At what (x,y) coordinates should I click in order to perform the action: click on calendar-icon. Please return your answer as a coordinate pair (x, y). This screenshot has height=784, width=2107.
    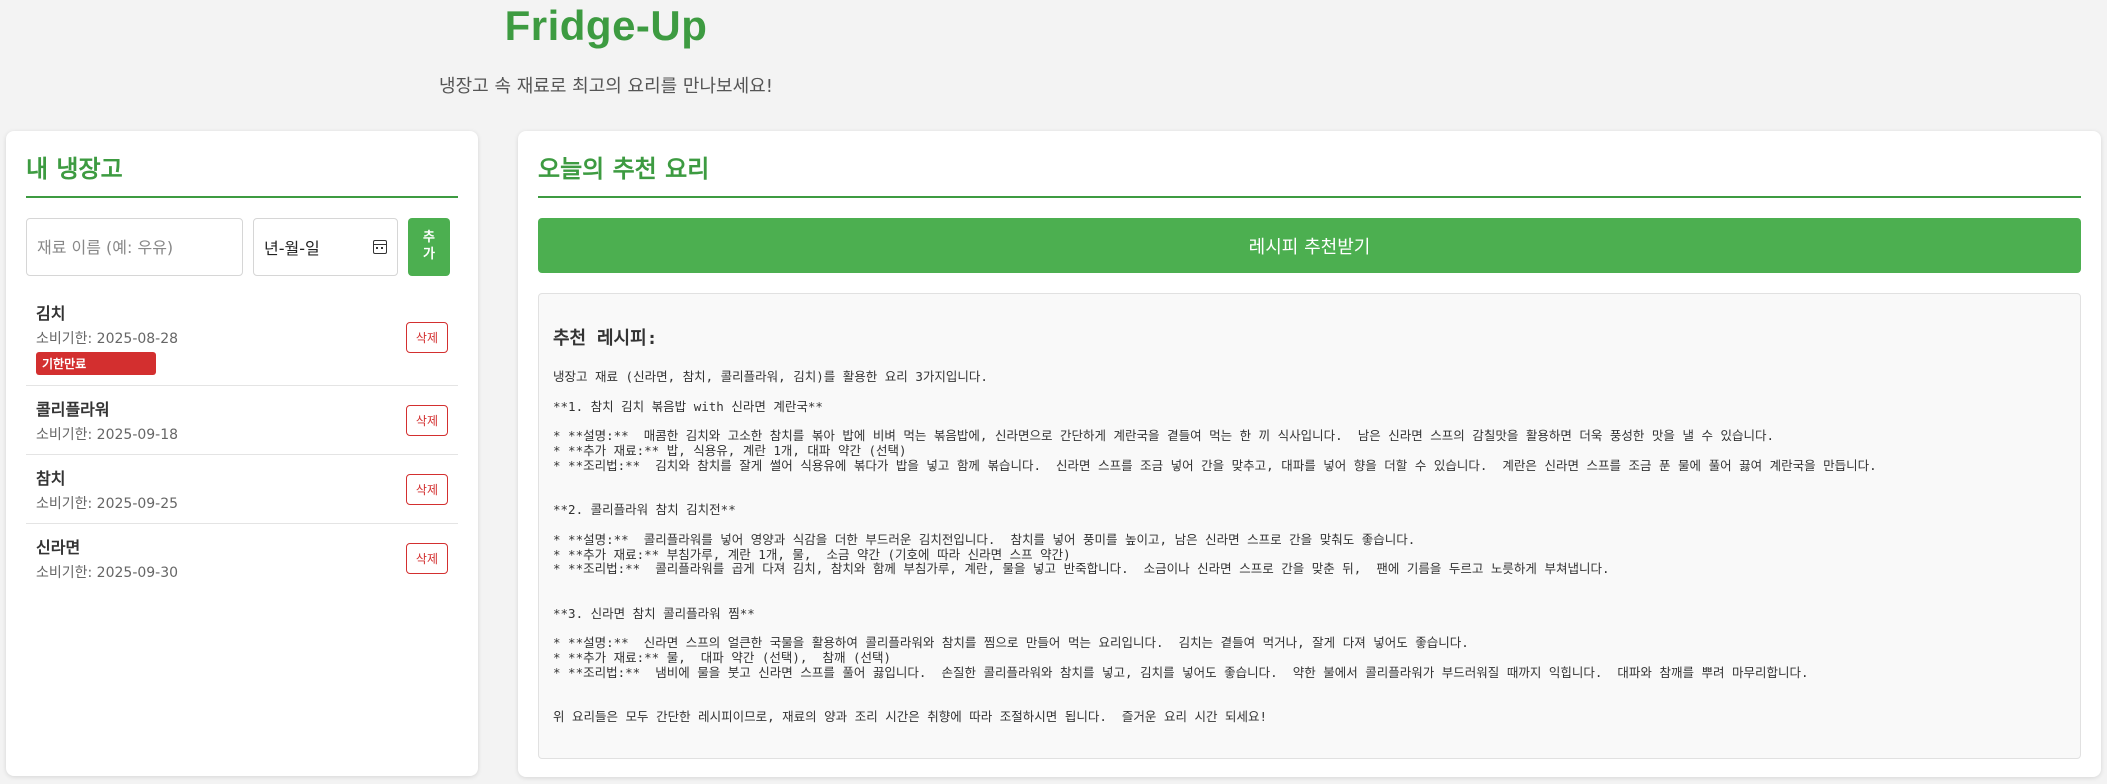
    Looking at the image, I should click on (380, 247).